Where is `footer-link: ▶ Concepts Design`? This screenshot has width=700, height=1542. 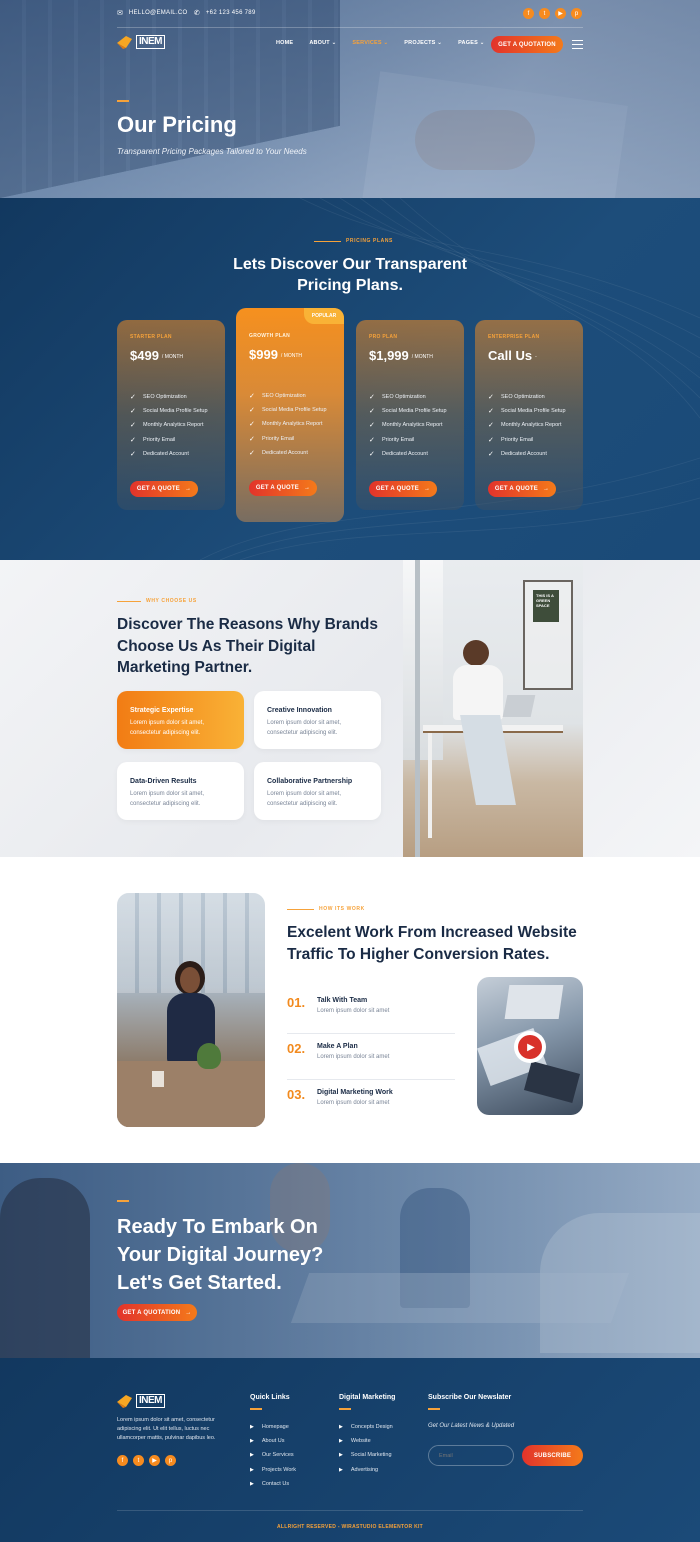 footer-link: ▶ Concepts Design is located at coordinates (366, 1427).